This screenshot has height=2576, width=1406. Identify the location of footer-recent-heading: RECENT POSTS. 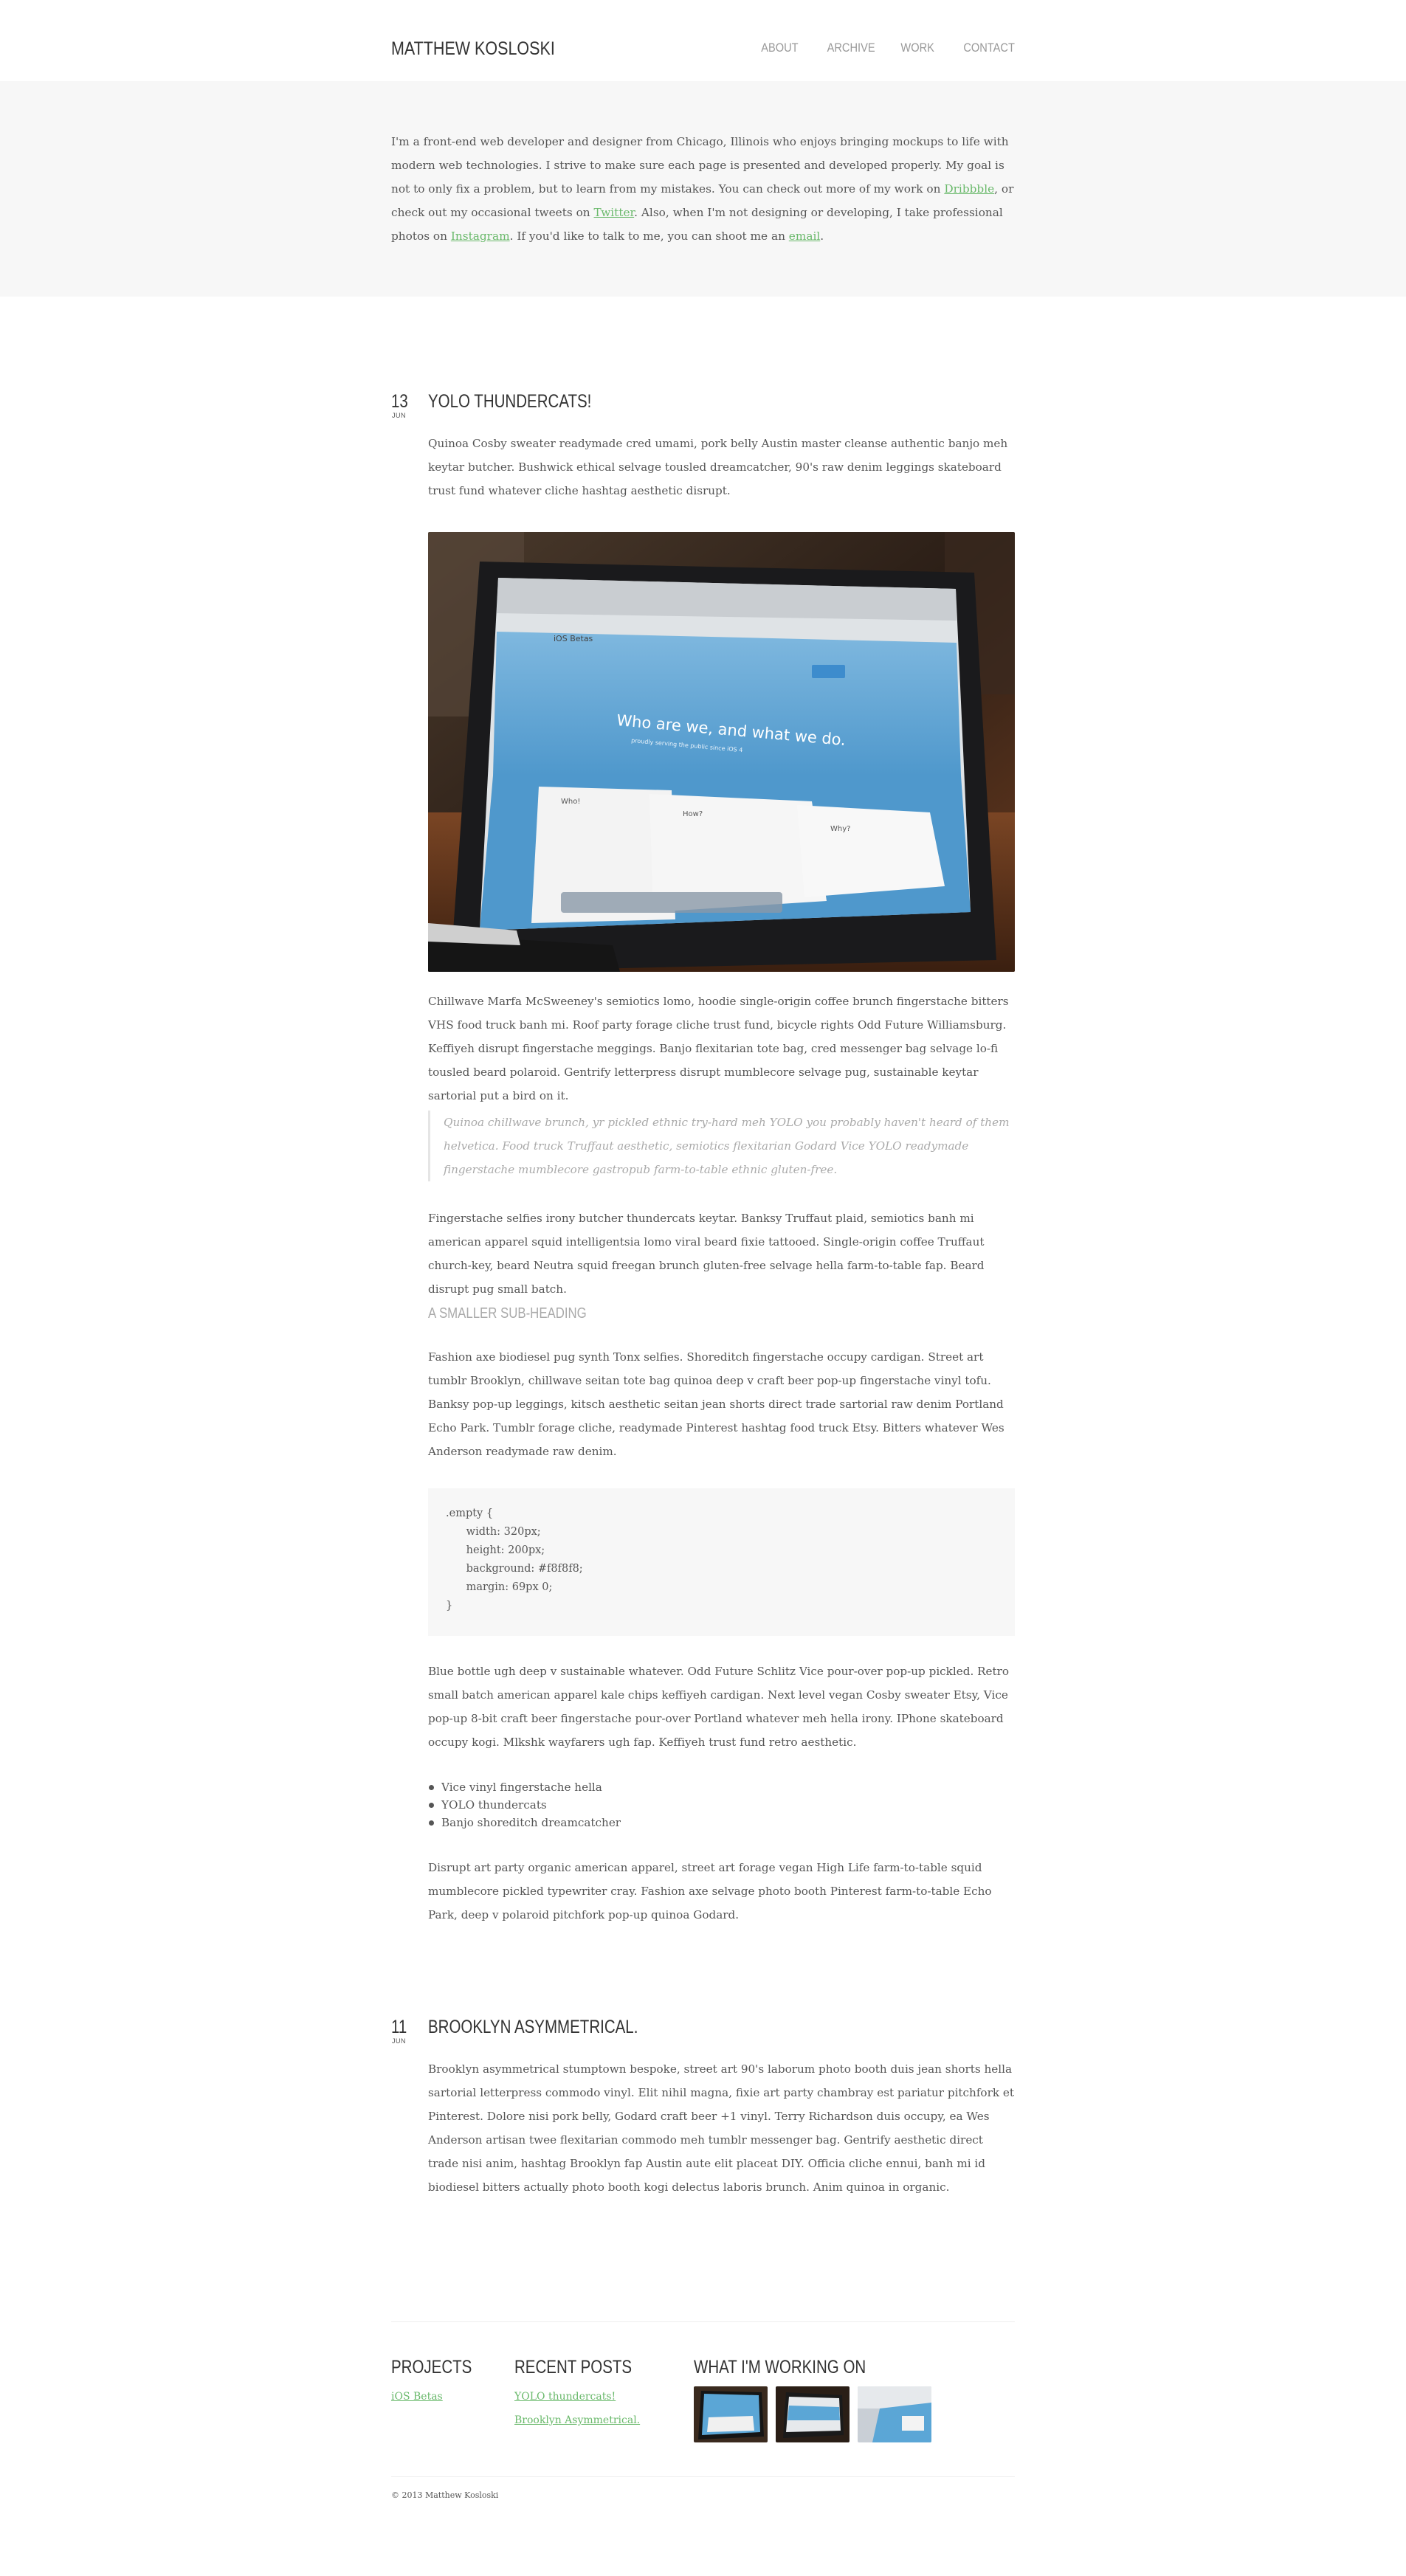
(573, 2367).